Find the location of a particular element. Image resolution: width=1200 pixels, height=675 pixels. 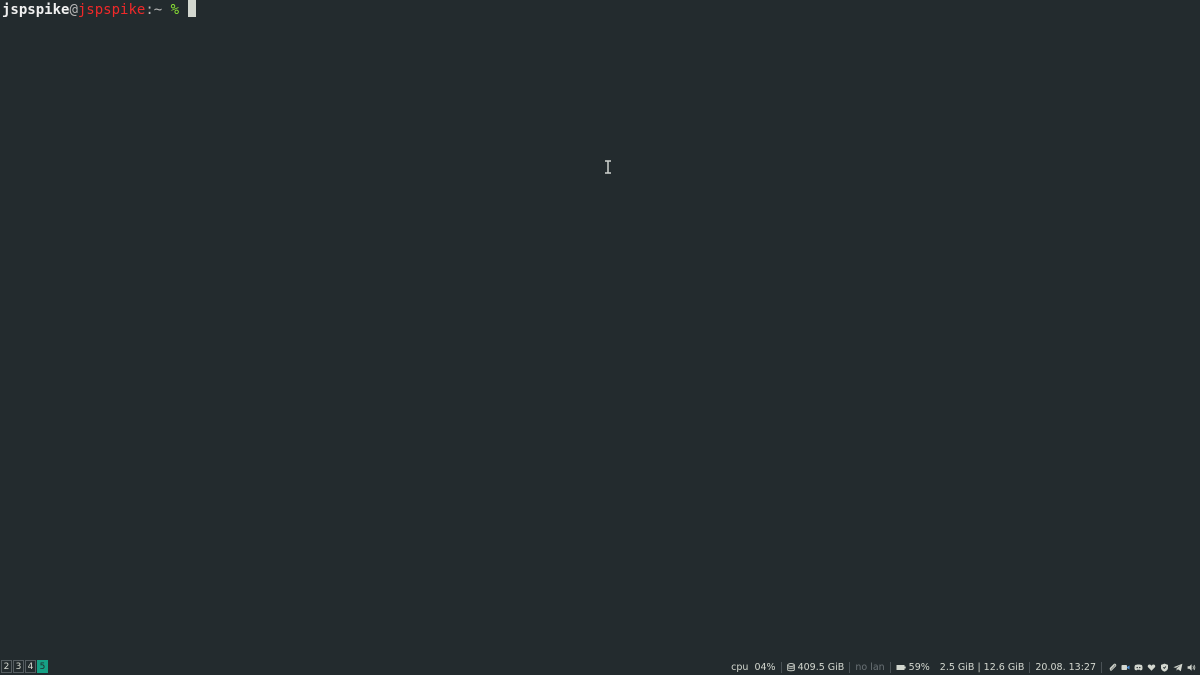

lan-value: no lan is located at coordinates (870, 667).